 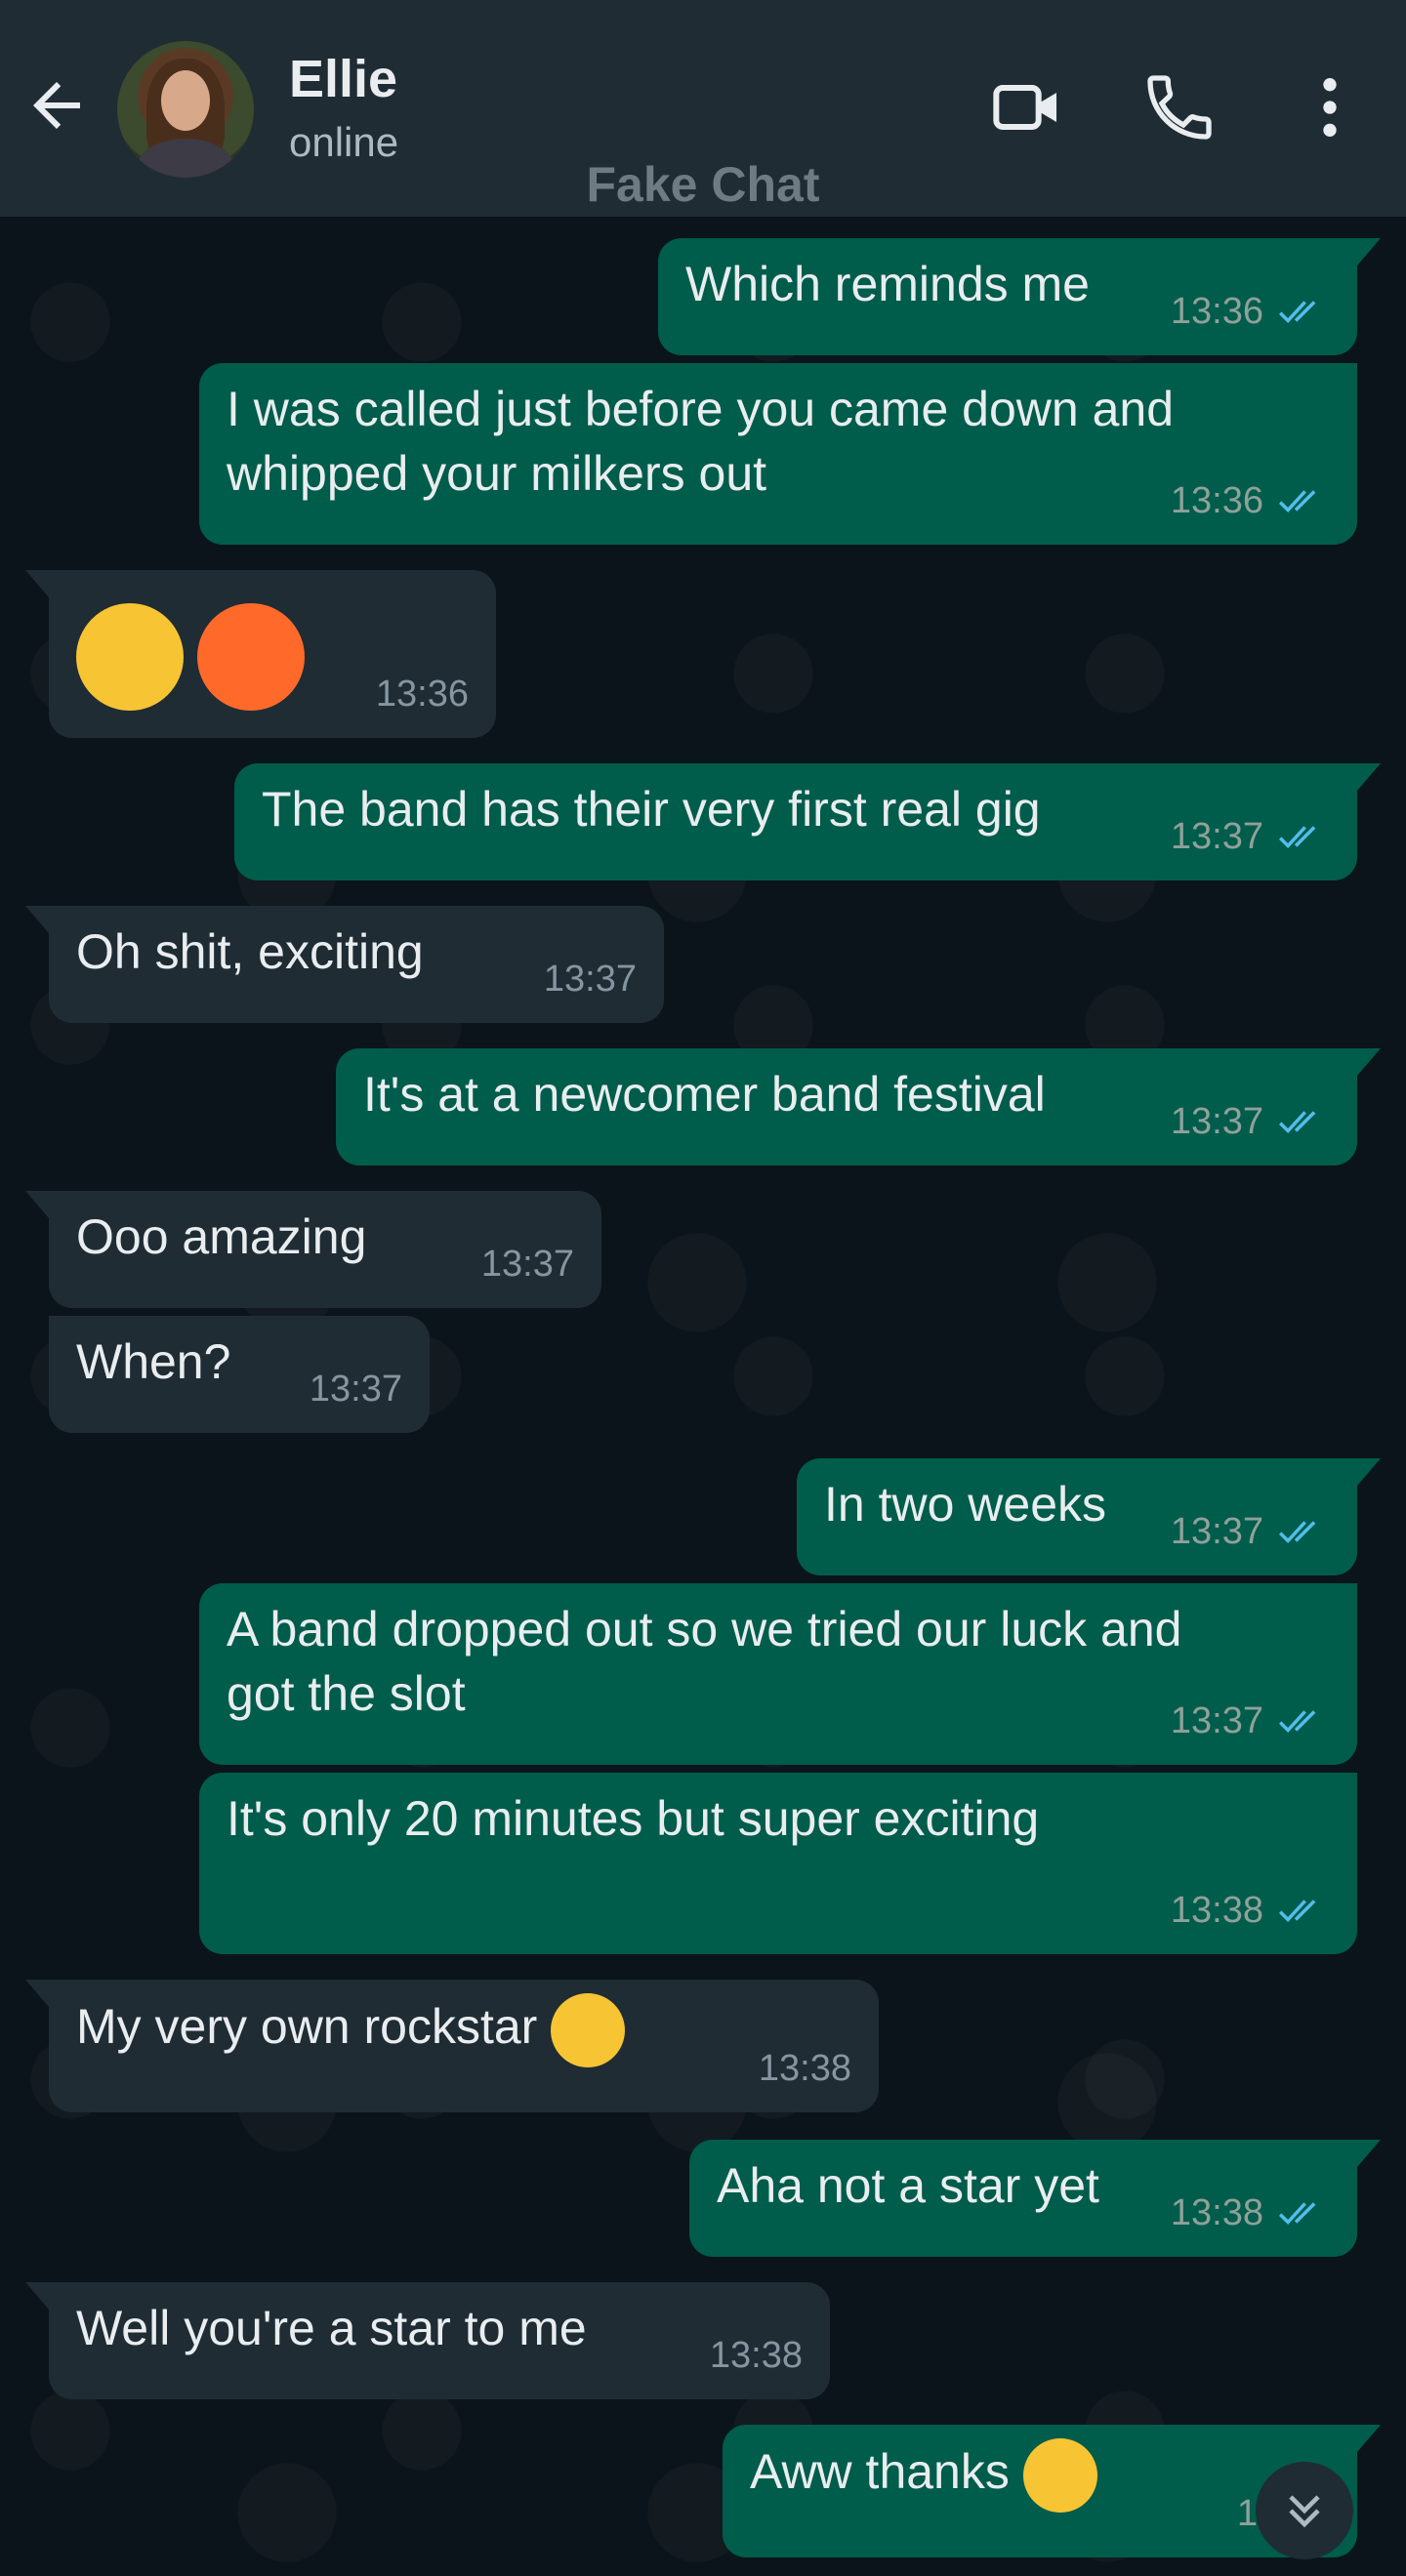 I want to click on message-incoming: 13:36, so click(x=260, y=654).